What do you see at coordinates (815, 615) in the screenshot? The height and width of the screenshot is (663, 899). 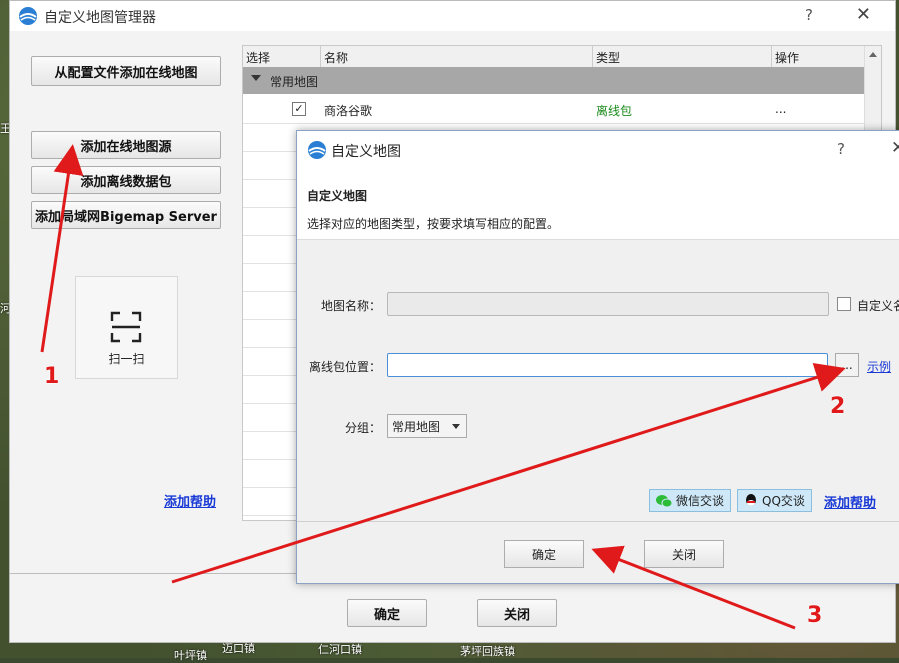 I see `annotation-label-3: 3` at bounding box center [815, 615].